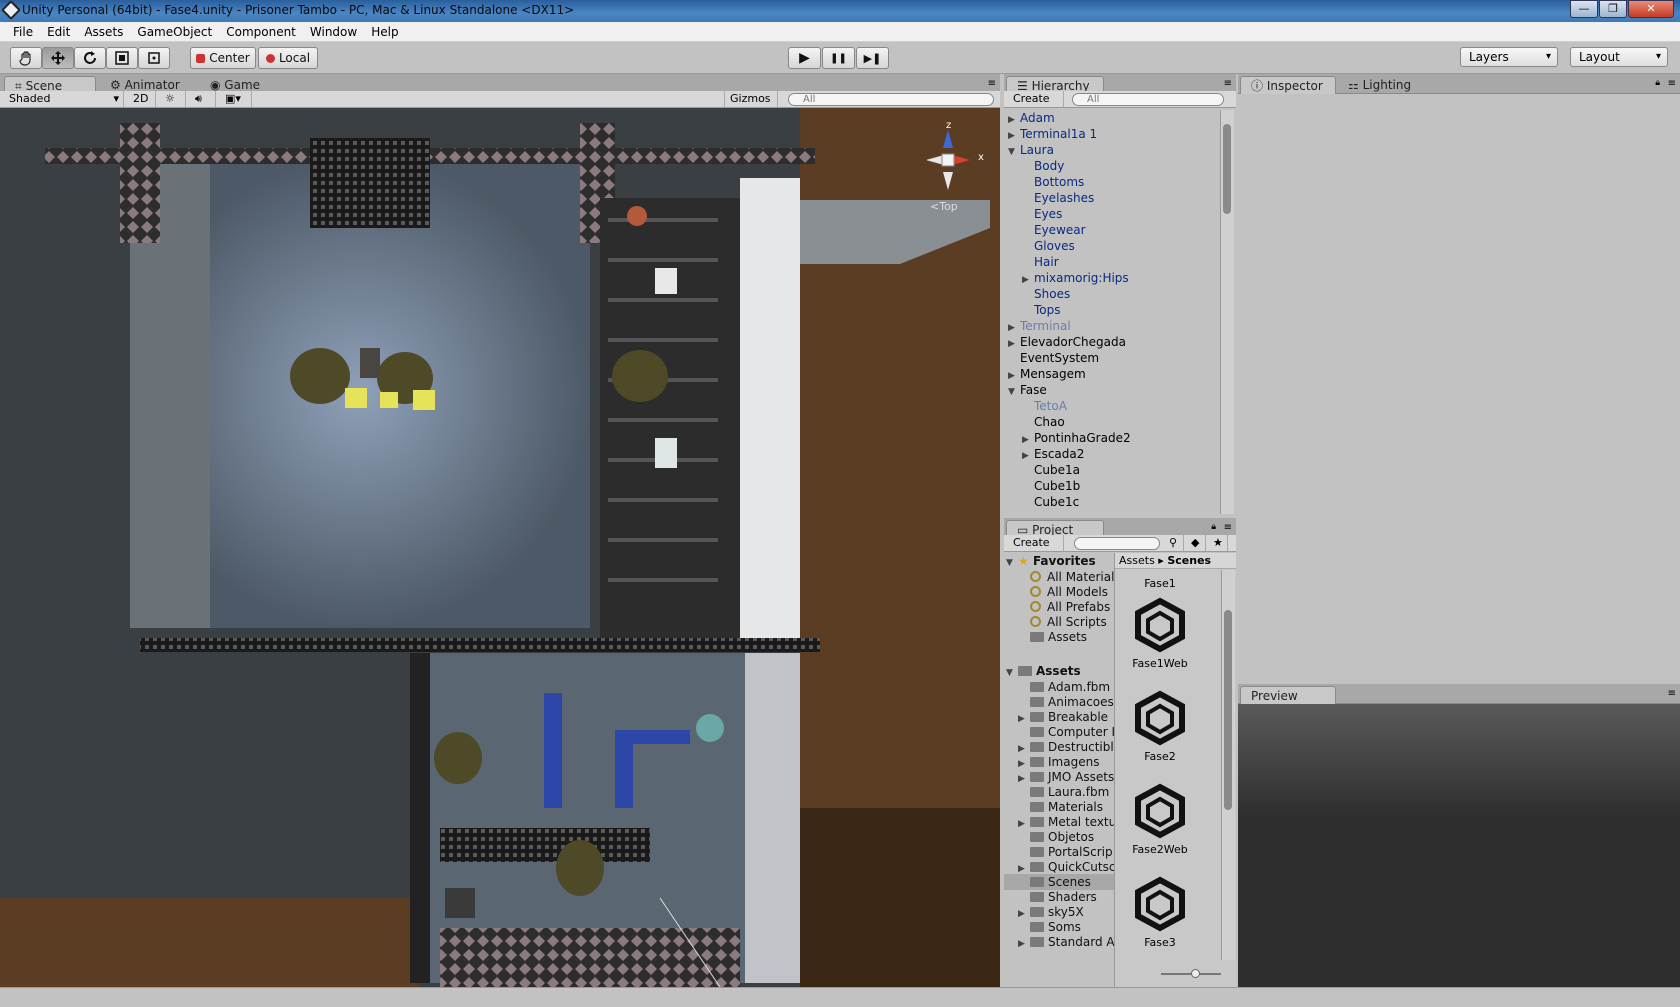 This screenshot has width=1680, height=1007. Describe the element at coordinates (1613, 9) in the screenshot. I see `maximize-button: ❐` at that location.